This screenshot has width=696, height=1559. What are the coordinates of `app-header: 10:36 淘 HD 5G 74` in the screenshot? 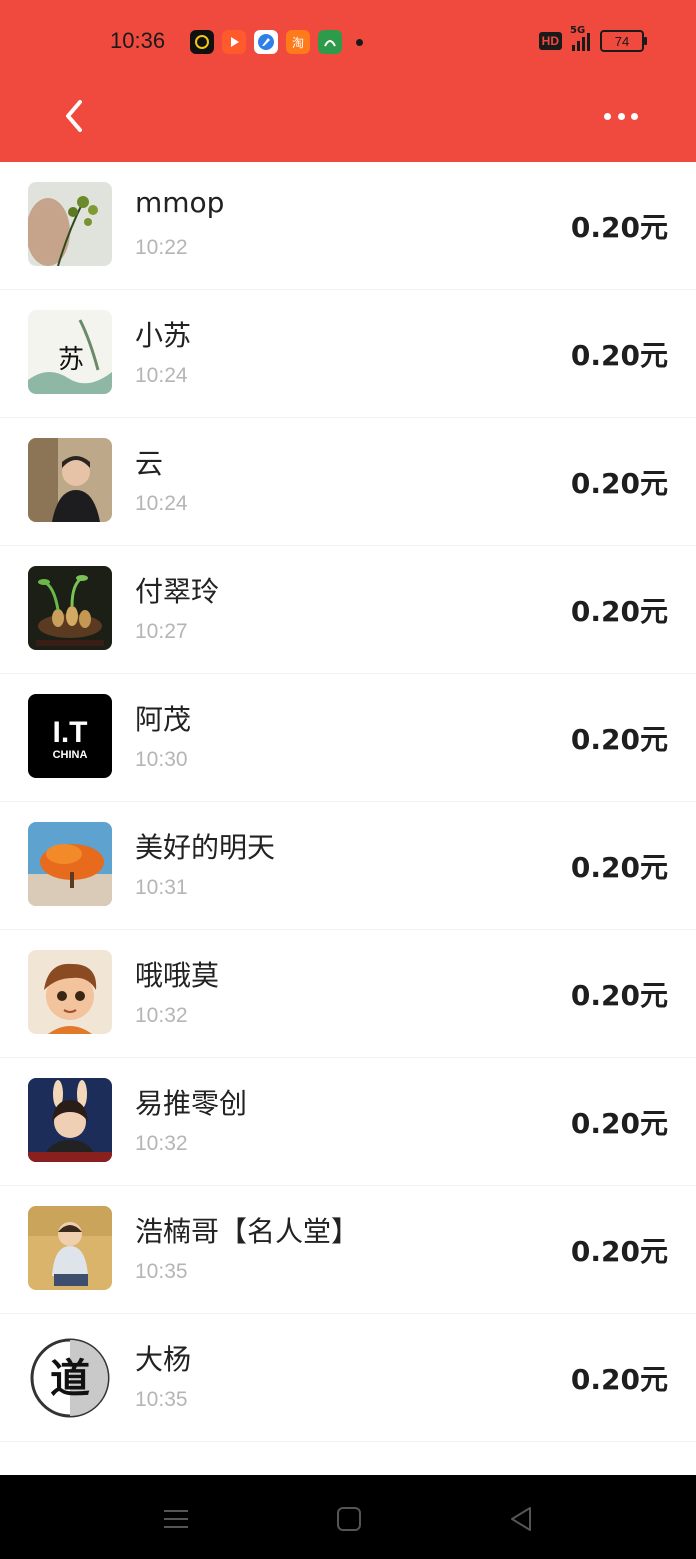 It's located at (348, 81).